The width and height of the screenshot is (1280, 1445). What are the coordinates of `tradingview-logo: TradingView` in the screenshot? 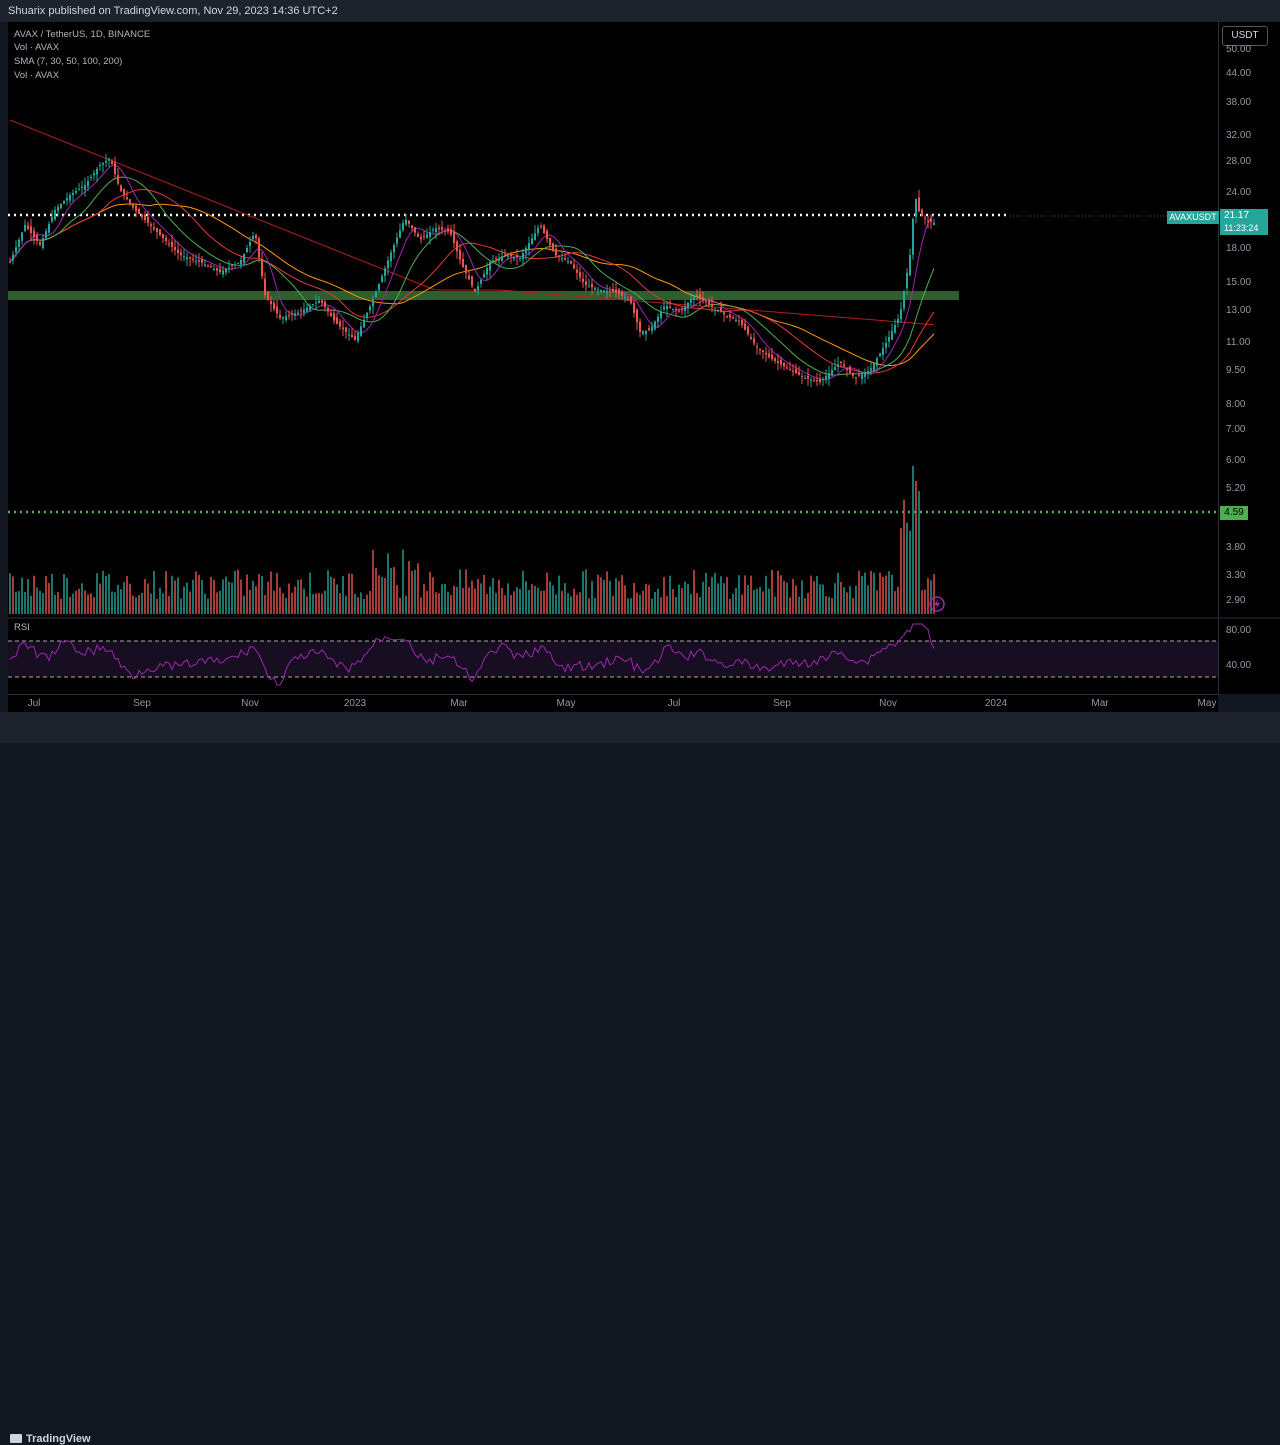 It's located at (50, 1439).